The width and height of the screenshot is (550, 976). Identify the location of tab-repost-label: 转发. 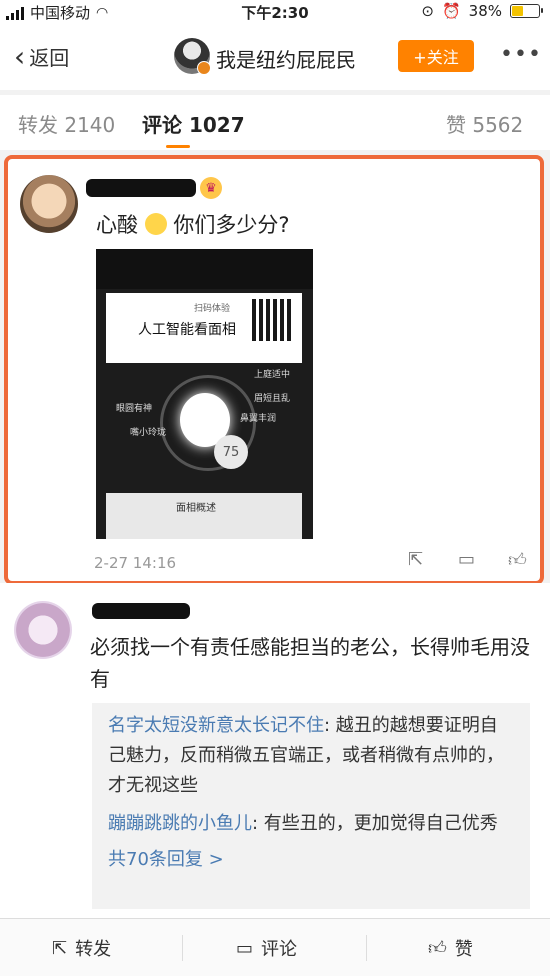
(38, 125).